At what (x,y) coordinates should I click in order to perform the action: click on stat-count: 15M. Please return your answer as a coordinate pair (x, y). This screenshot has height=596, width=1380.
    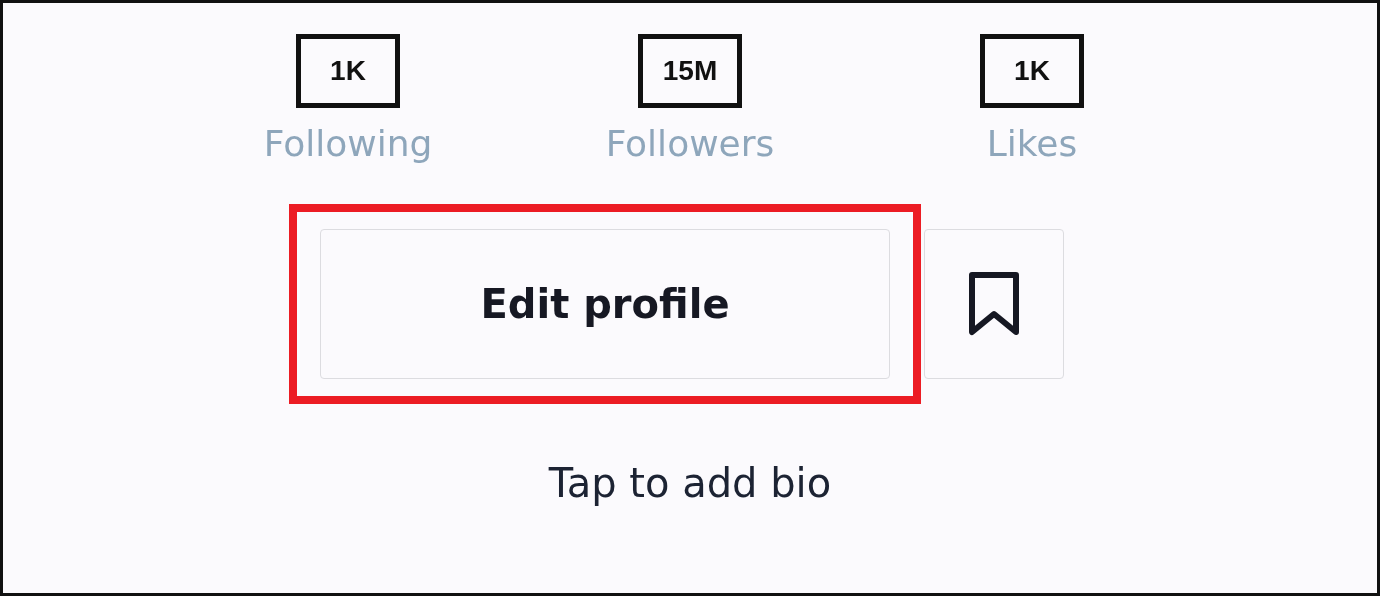
    Looking at the image, I should click on (690, 71).